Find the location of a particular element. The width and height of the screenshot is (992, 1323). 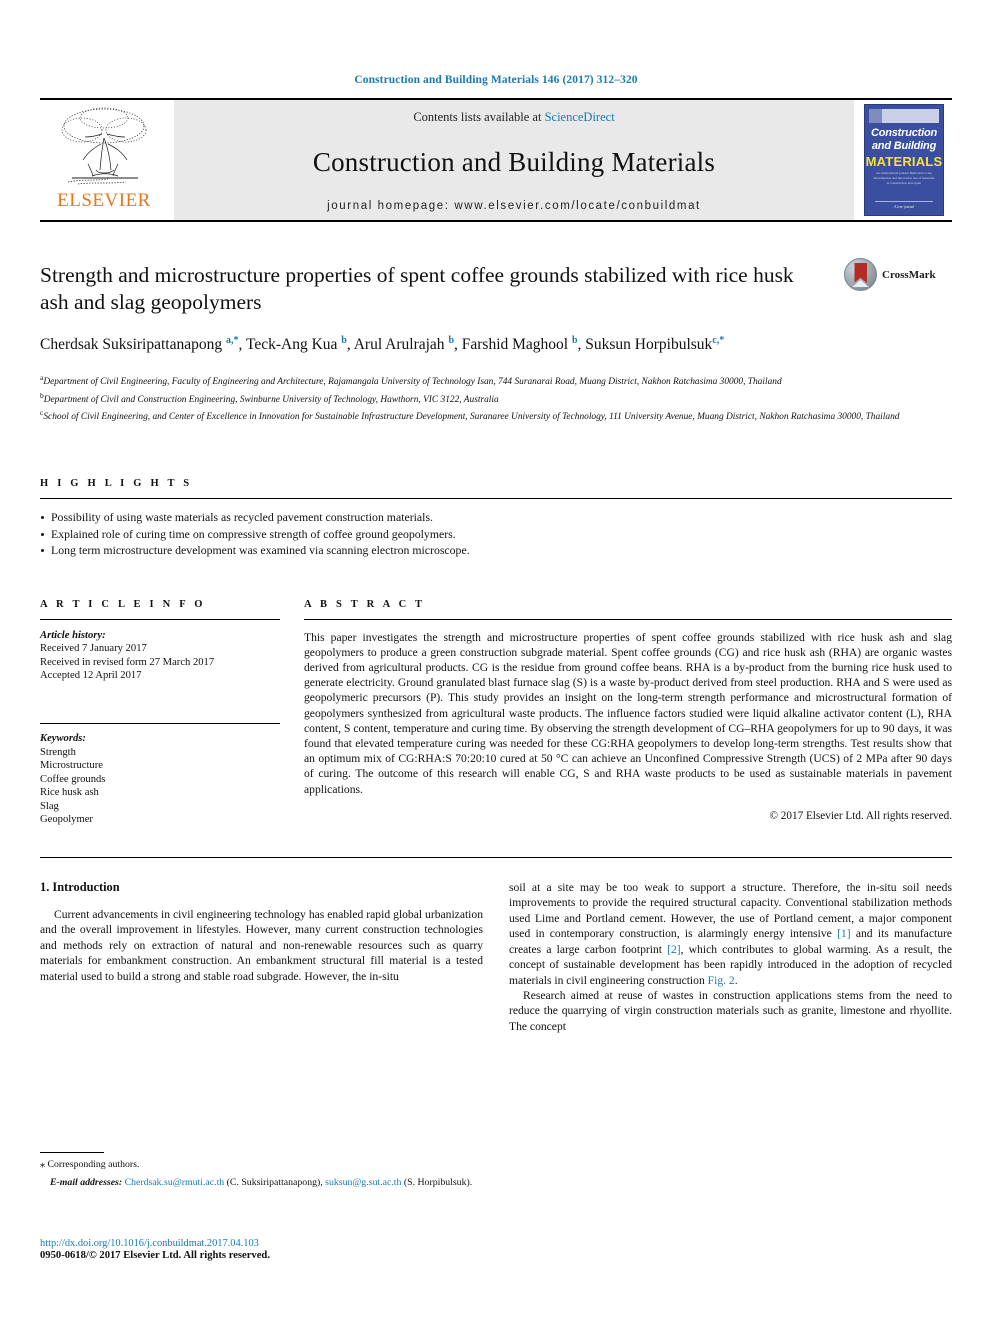

elsevier-wordmark: ELSEVIER is located at coordinates (104, 200).